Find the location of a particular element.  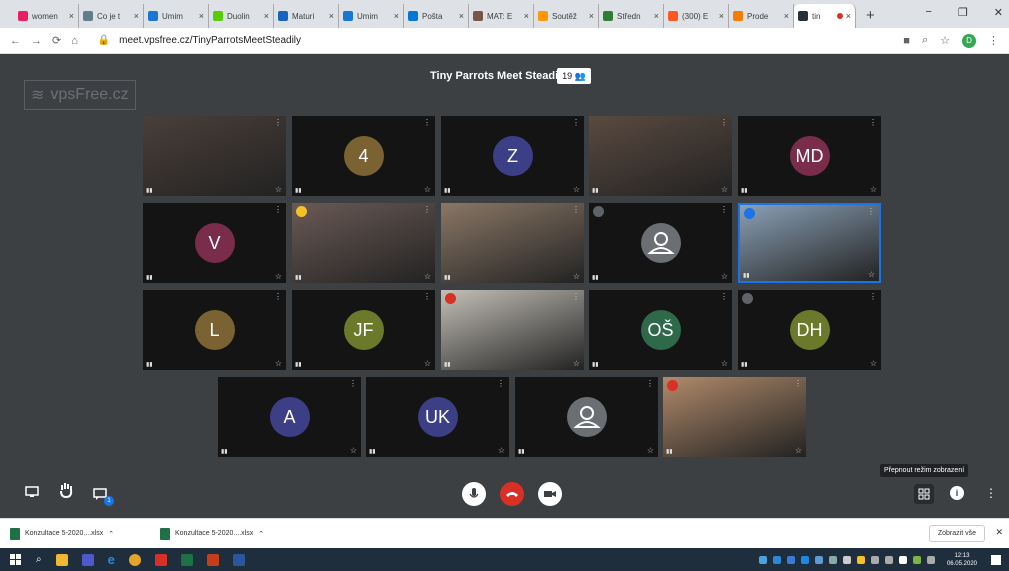

bookmark-star-icon: ☆ is located at coordinates (945, 40).